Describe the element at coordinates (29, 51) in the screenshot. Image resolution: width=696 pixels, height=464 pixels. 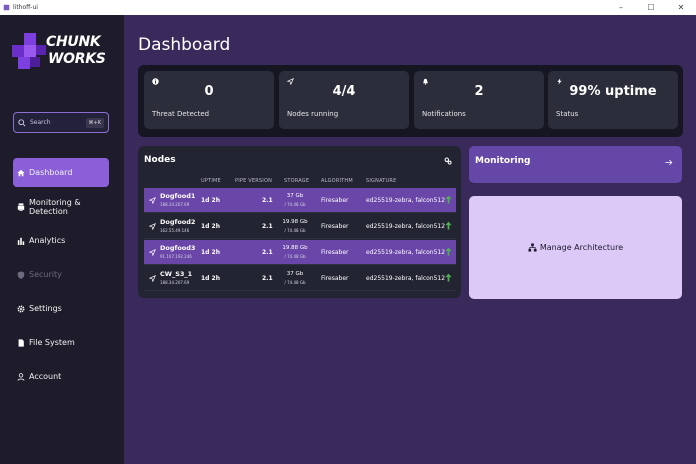
I see `logo-cubes-icon` at that location.